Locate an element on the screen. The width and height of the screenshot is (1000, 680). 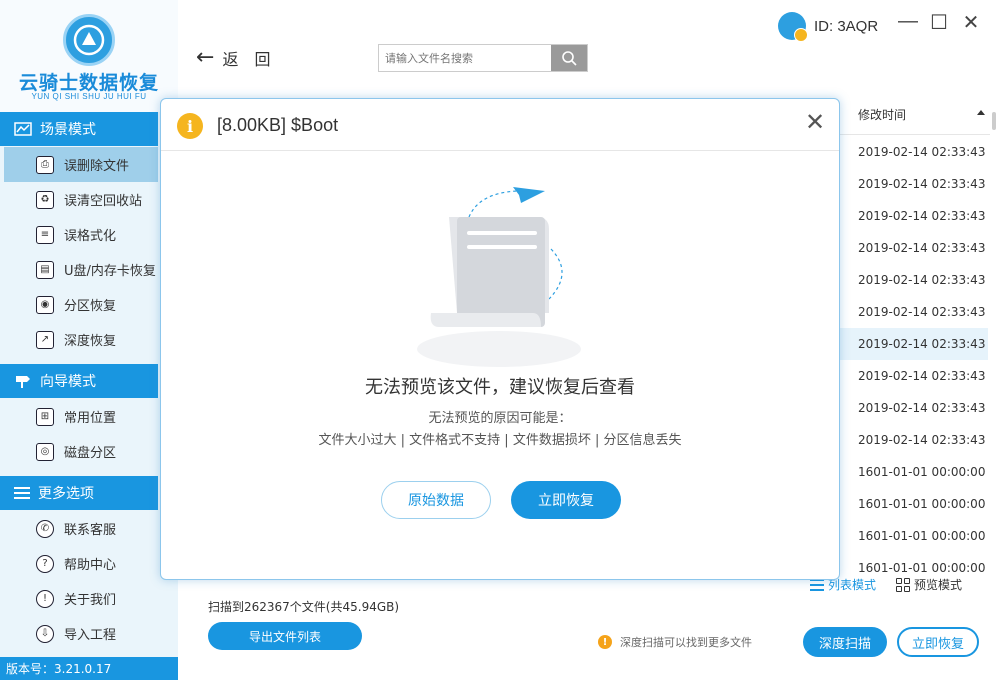
list-icon is located at coordinates (817, 584).